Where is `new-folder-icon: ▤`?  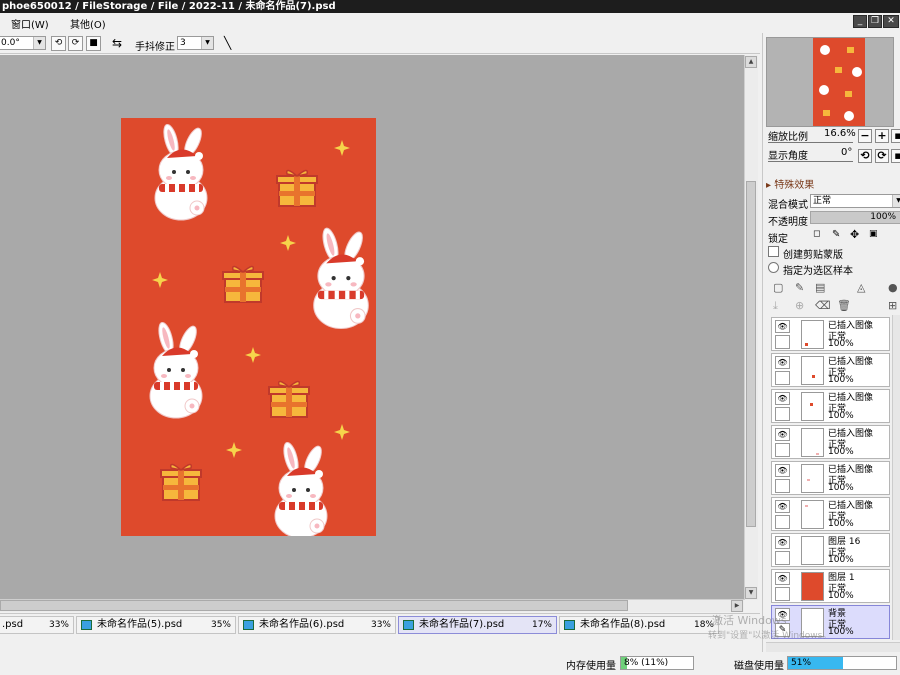
new-folder-icon: ▤ is located at coordinates (820, 287).